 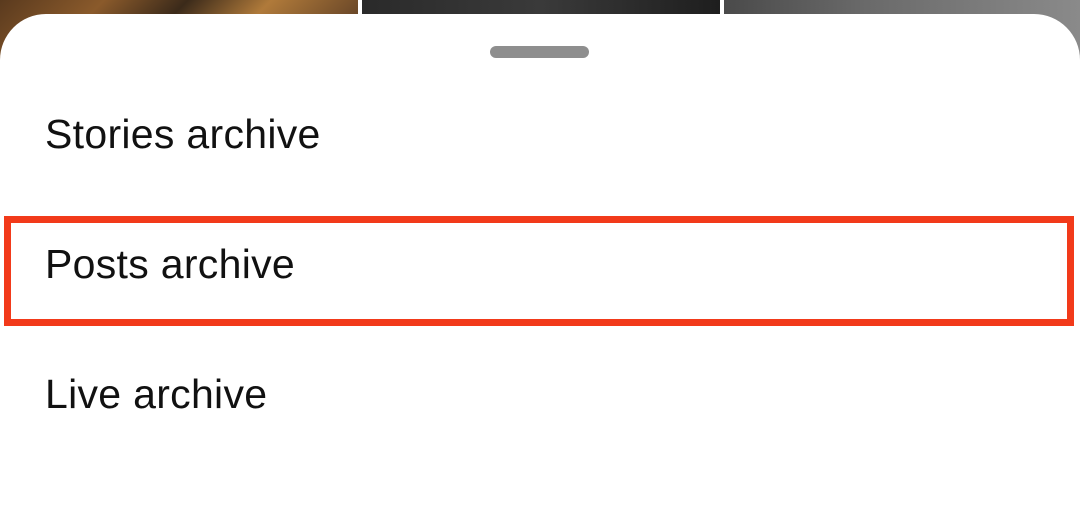 What do you see at coordinates (170, 263) in the screenshot?
I see `menu-item-label: Posts archive` at bounding box center [170, 263].